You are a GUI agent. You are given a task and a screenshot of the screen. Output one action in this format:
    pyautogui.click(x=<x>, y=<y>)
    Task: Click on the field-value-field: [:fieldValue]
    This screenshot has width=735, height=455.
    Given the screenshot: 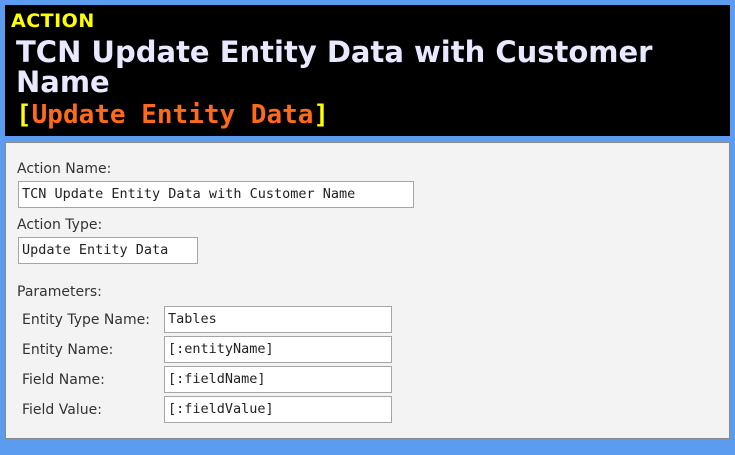 What is the action you would take?
    pyautogui.click(x=278, y=409)
    